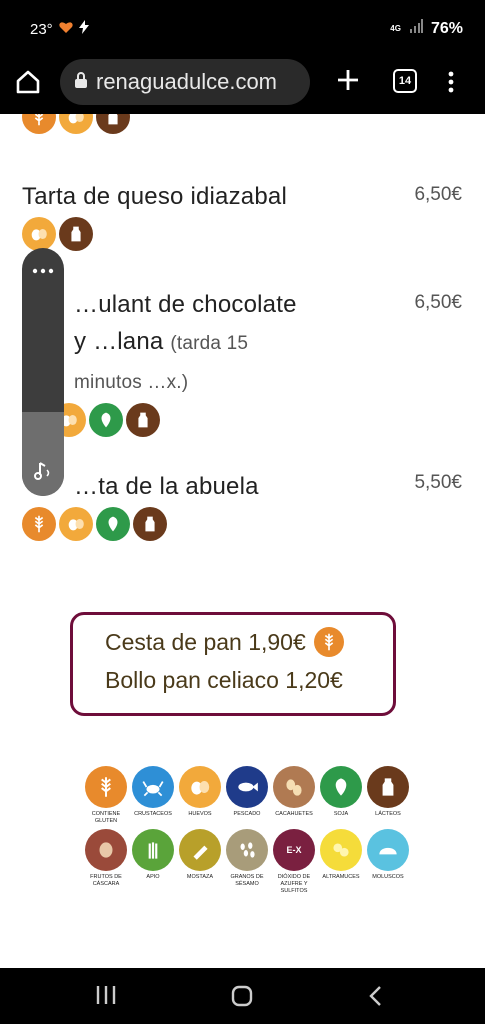  I want to click on menu-item-name: …ta de la abuela, so click(166, 486).